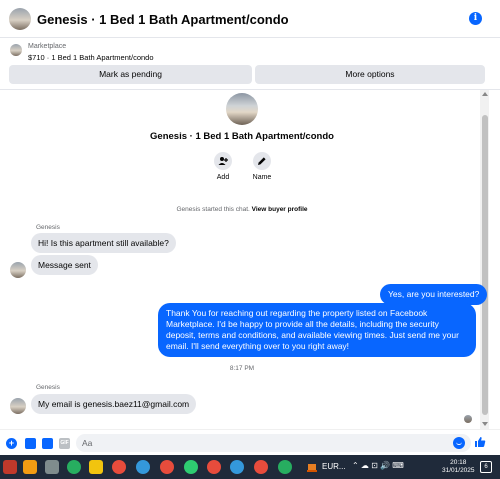  Describe the element at coordinates (213, 209) in the screenshot. I see `chat-started-text: Genesis started this chat.` at that location.